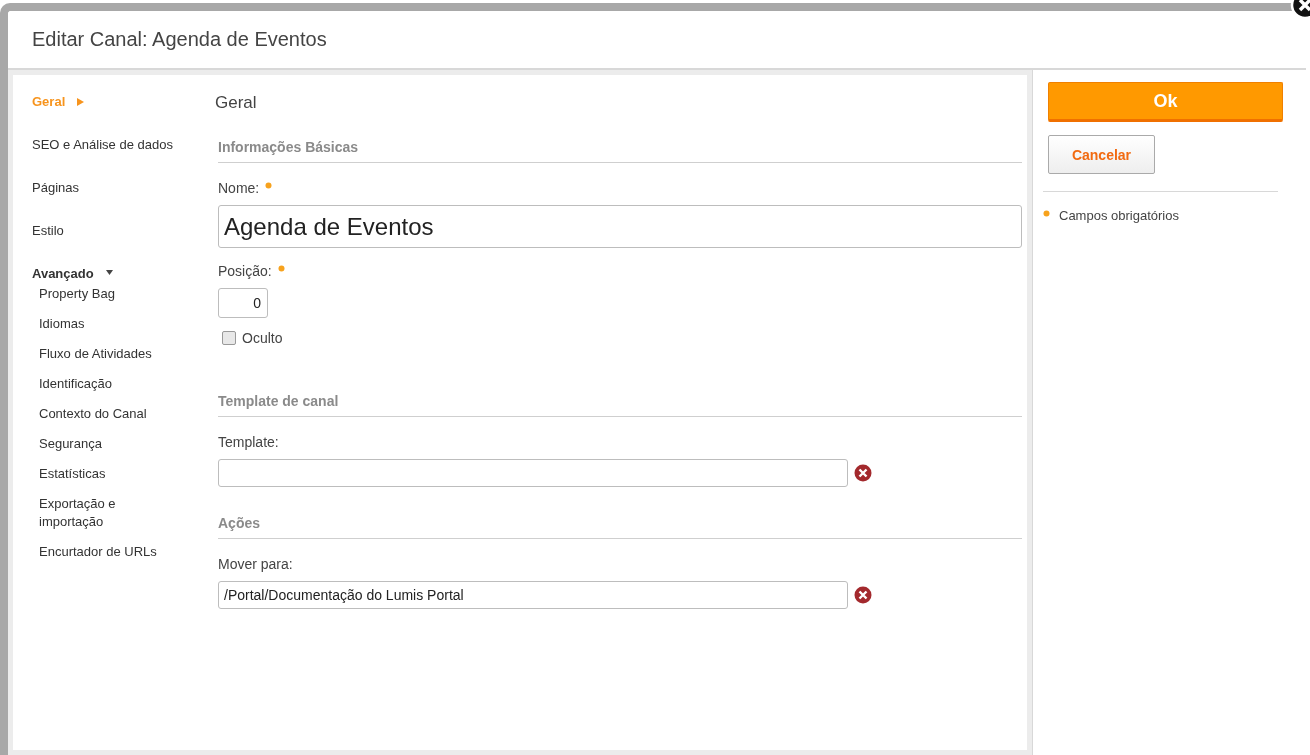 This screenshot has height=755, width=1310. Describe the element at coordinates (81, 102) in the screenshot. I see `arrow-icon` at that location.